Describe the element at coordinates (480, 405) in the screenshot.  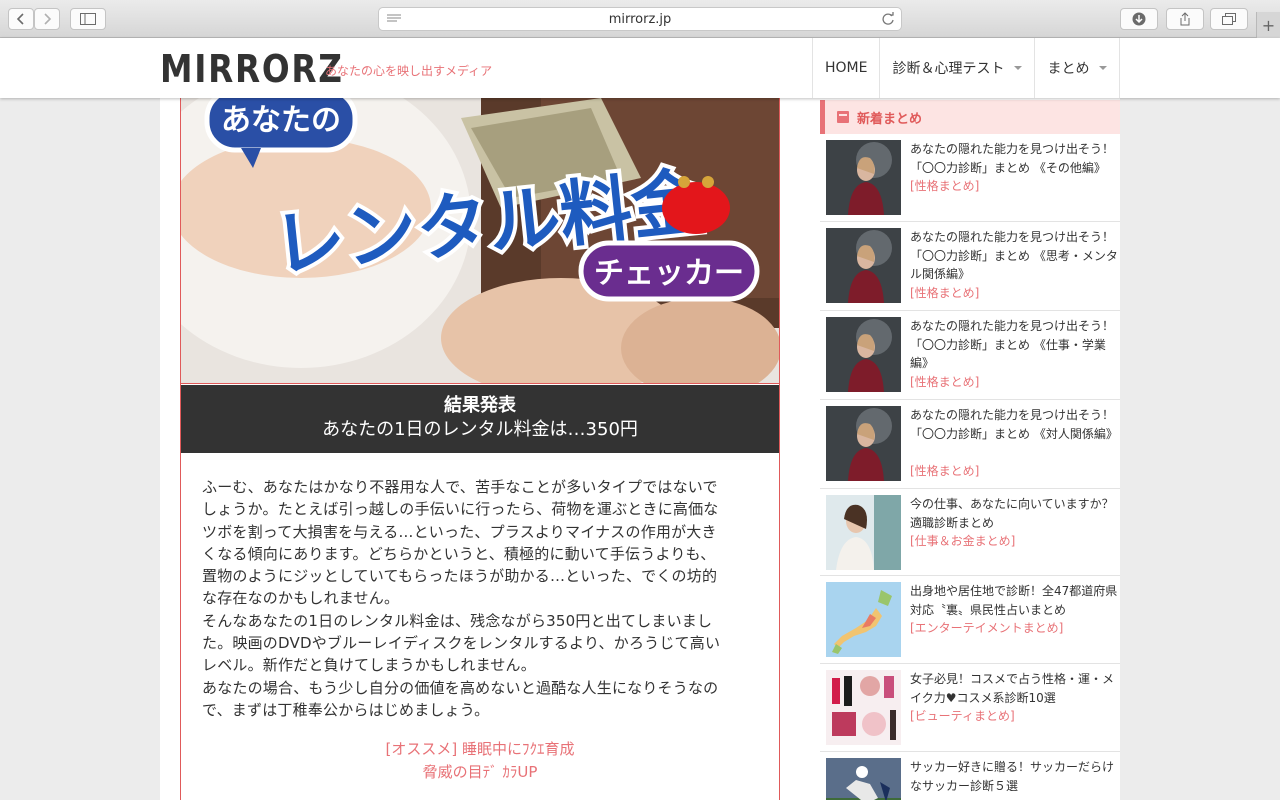
I see `result-title: 結果発表` at that location.